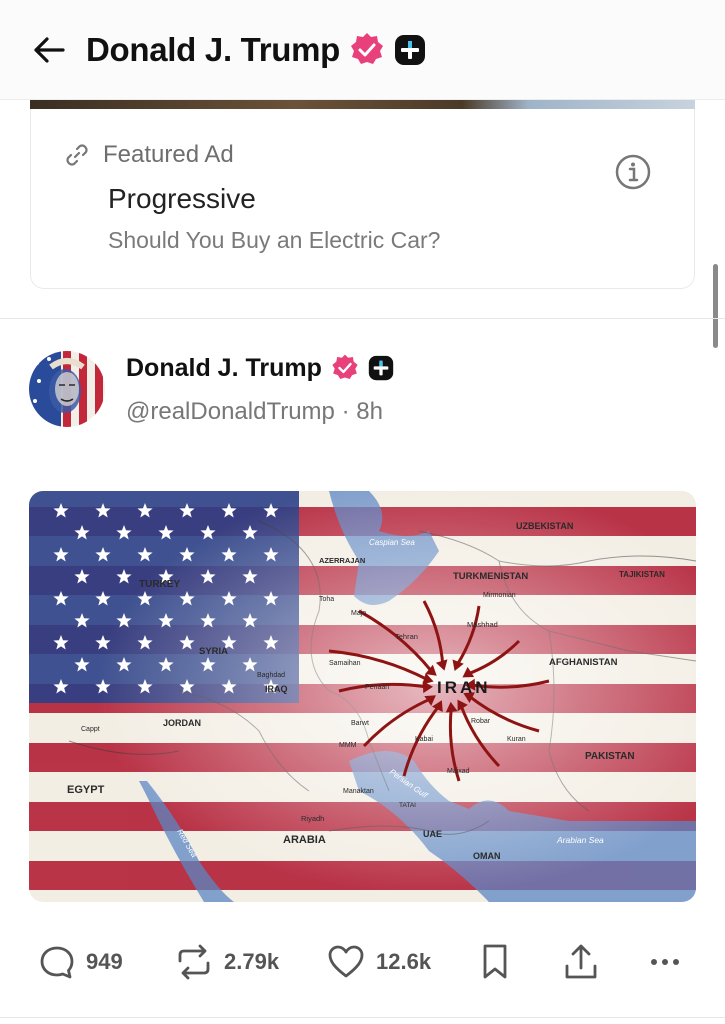 The height and width of the screenshot is (1024, 725). What do you see at coordinates (194, 962) in the screenshot?
I see `repost-icon` at bounding box center [194, 962].